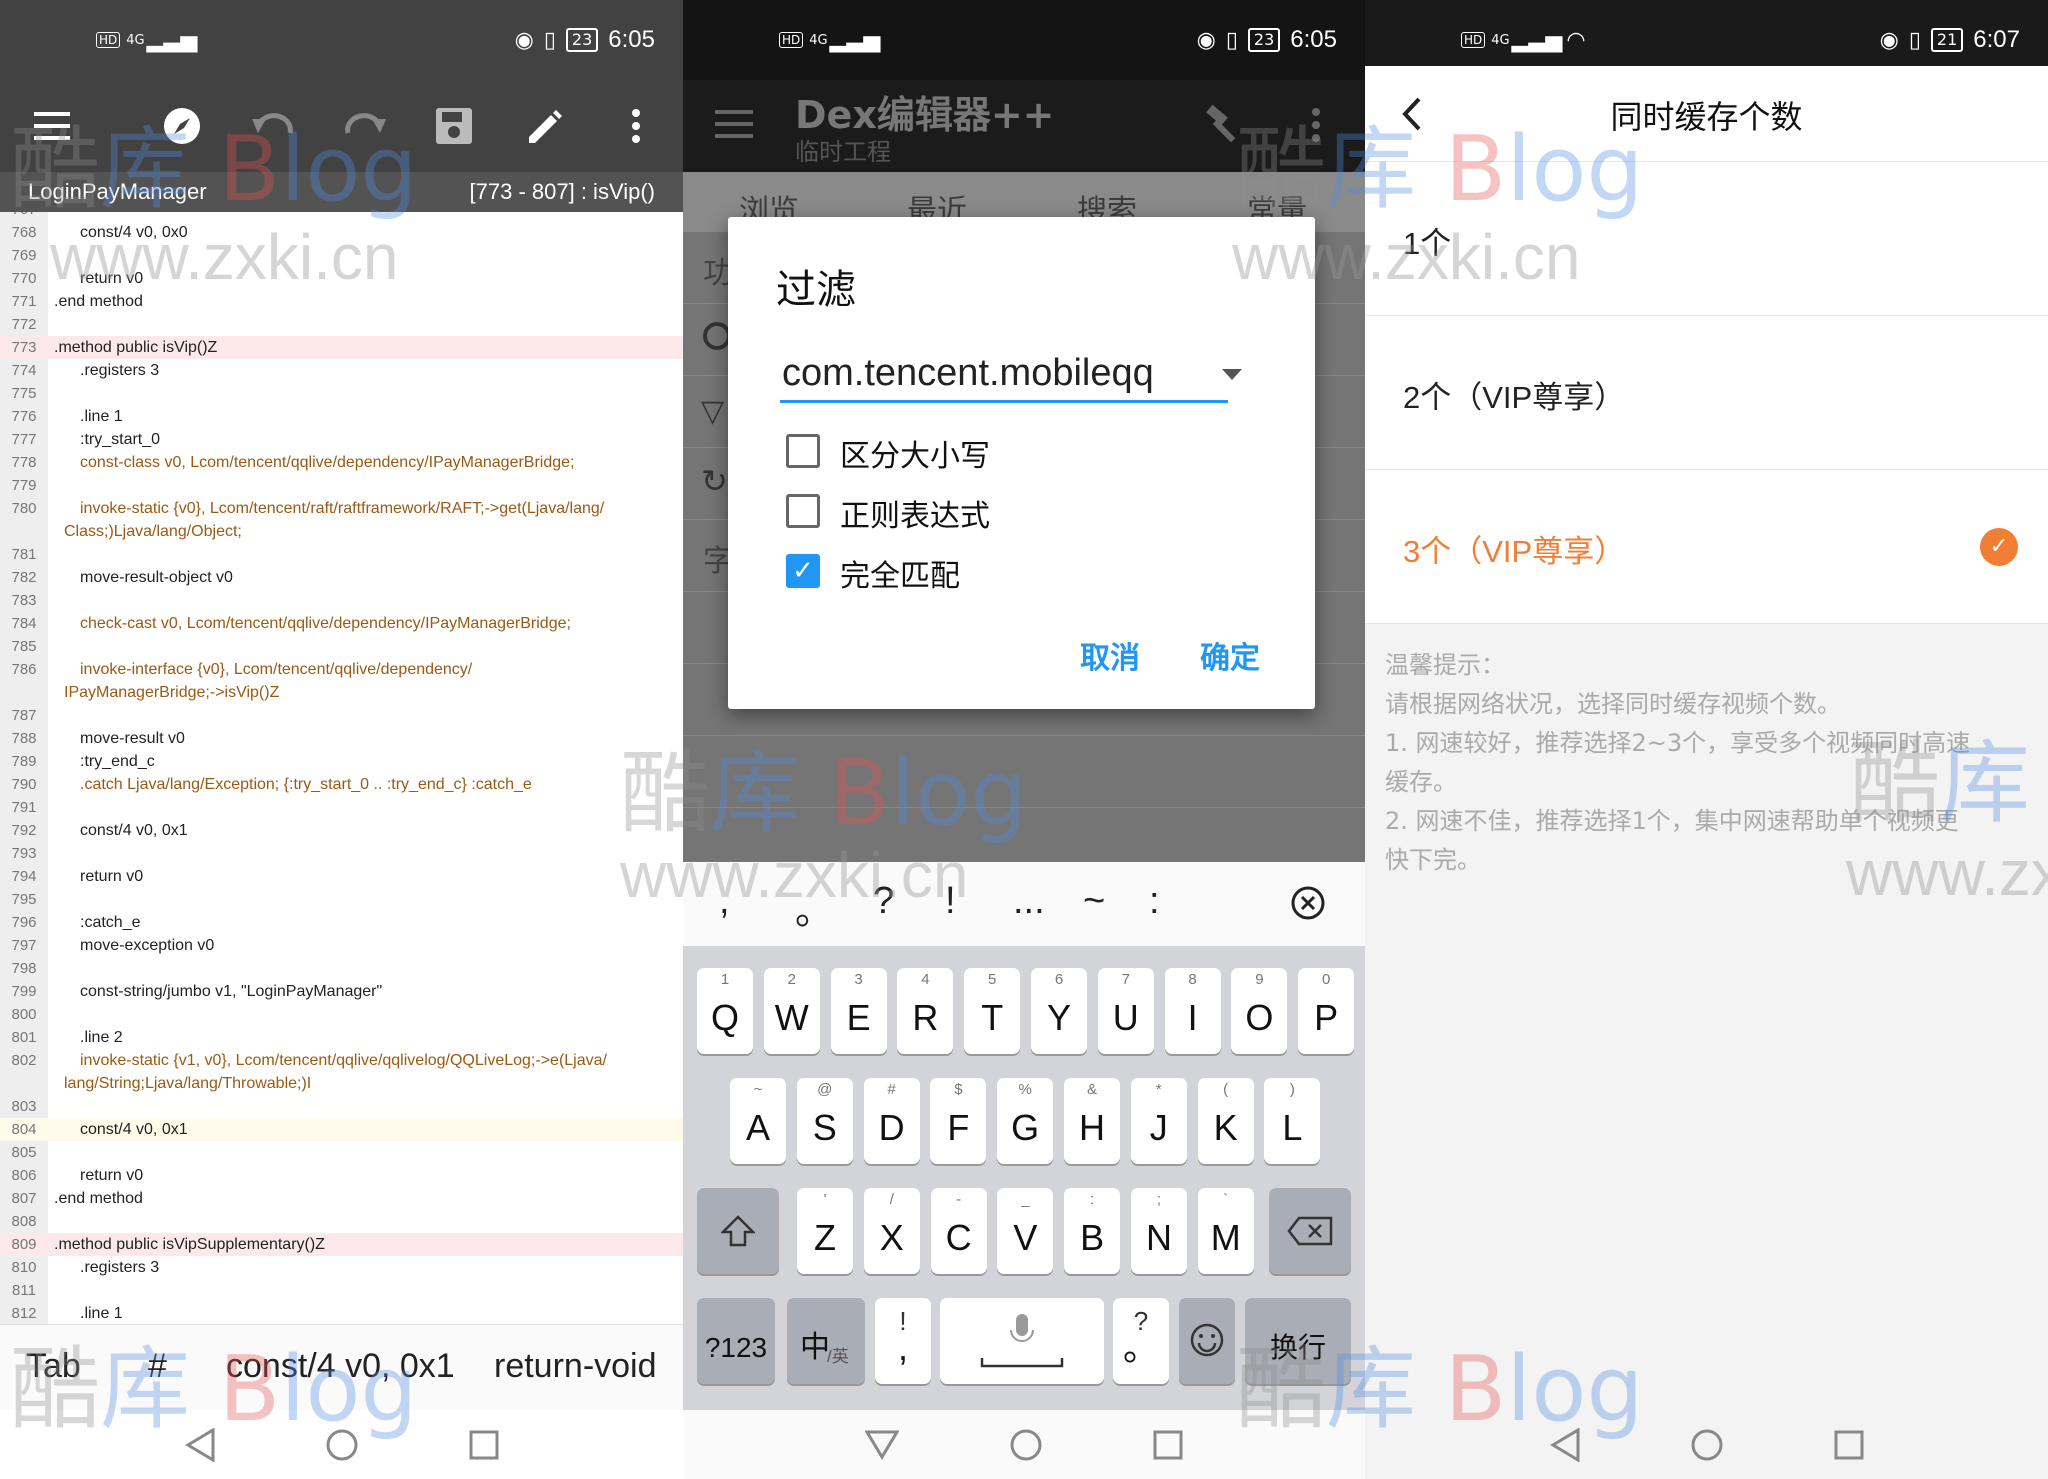  I want to click on emoji-key, so click(1207, 1341).